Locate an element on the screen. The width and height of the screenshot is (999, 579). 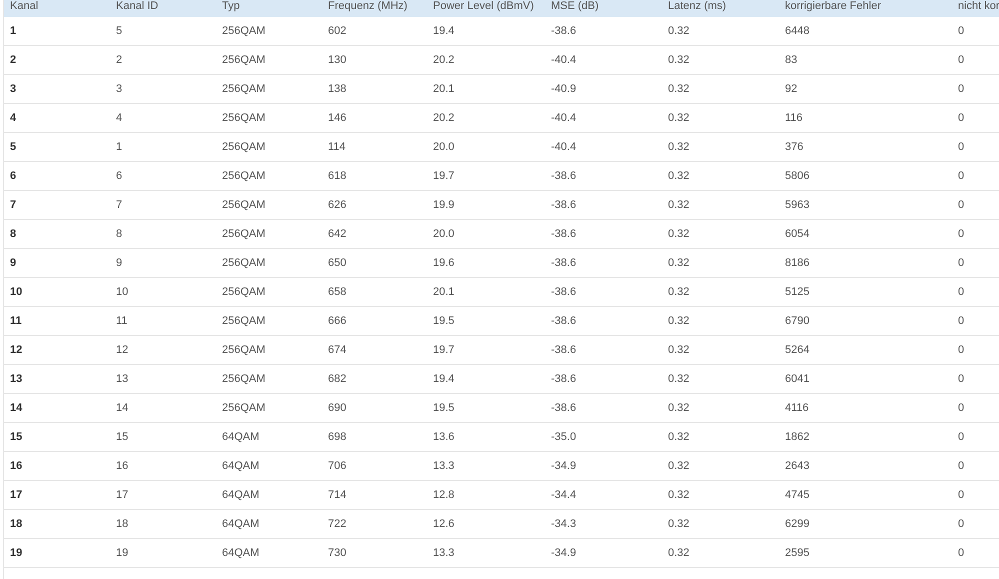
table-cell: 19.7 is located at coordinates (443, 350).